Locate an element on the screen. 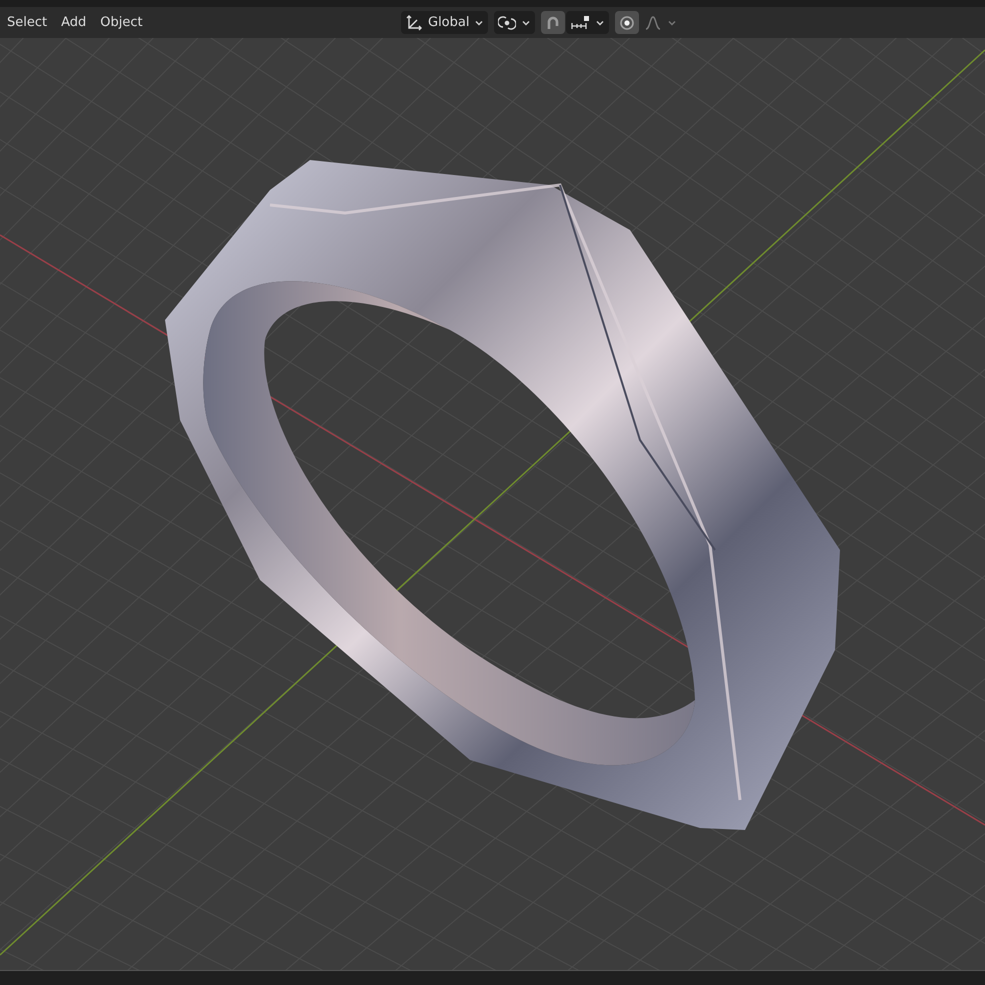  proportional-editing-toggle is located at coordinates (627, 22).